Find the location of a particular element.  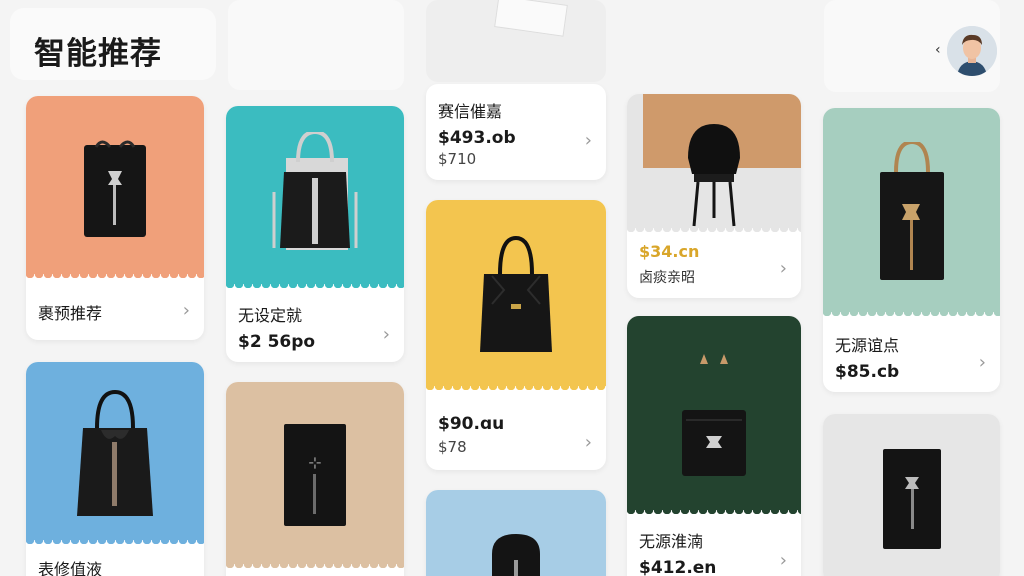

user-avatar-icon is located at coordinates (972, 51).